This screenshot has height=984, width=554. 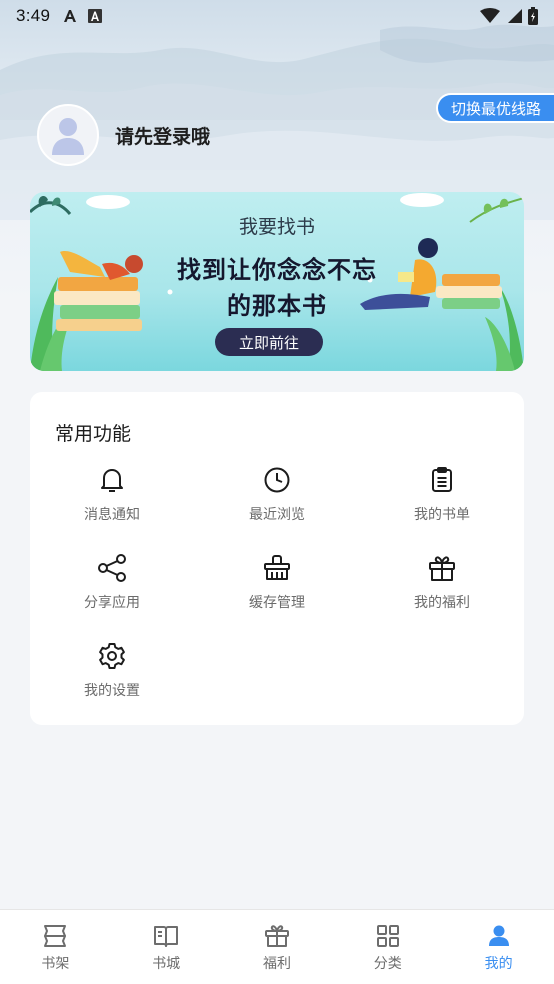 I want to click on share-app-item: 分享应用, so click(x=112, y=582).